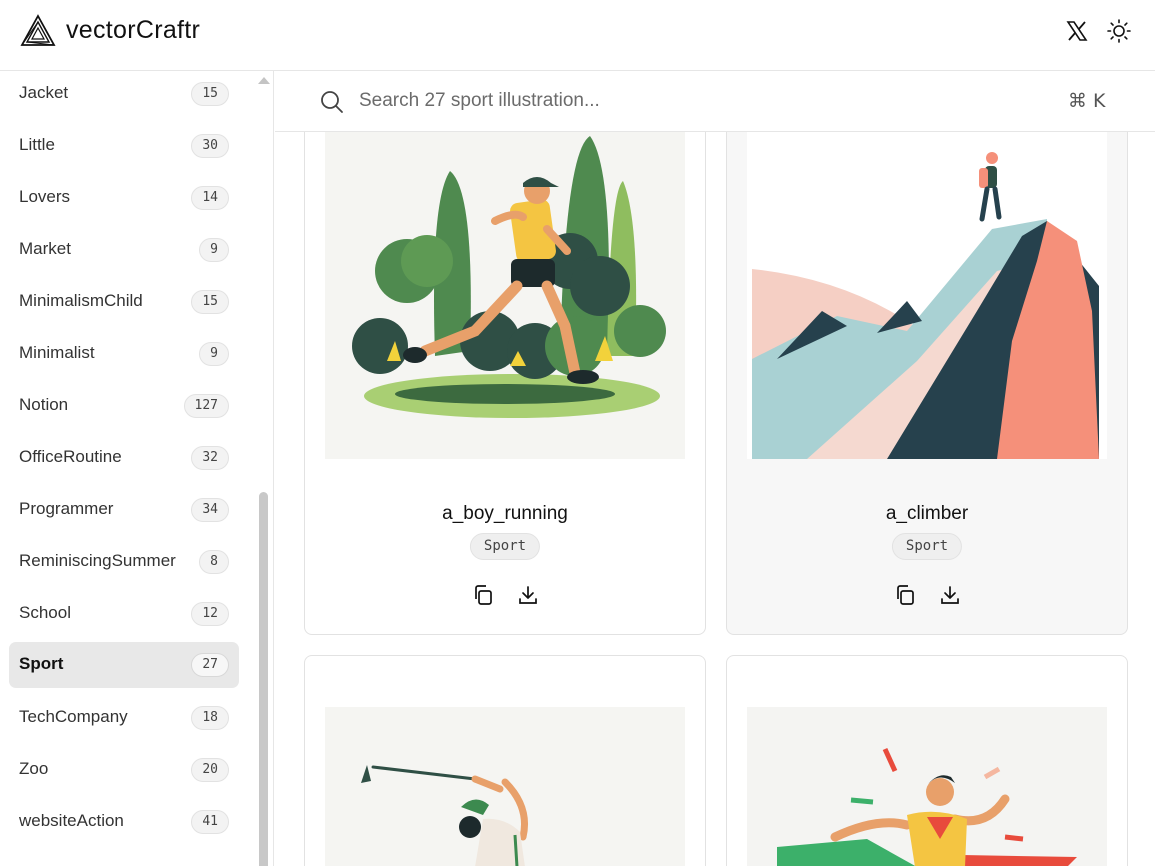 This screenshot has width=1155, height=866. I want to click on sidebar-item-label: Little, so click(37, 144).